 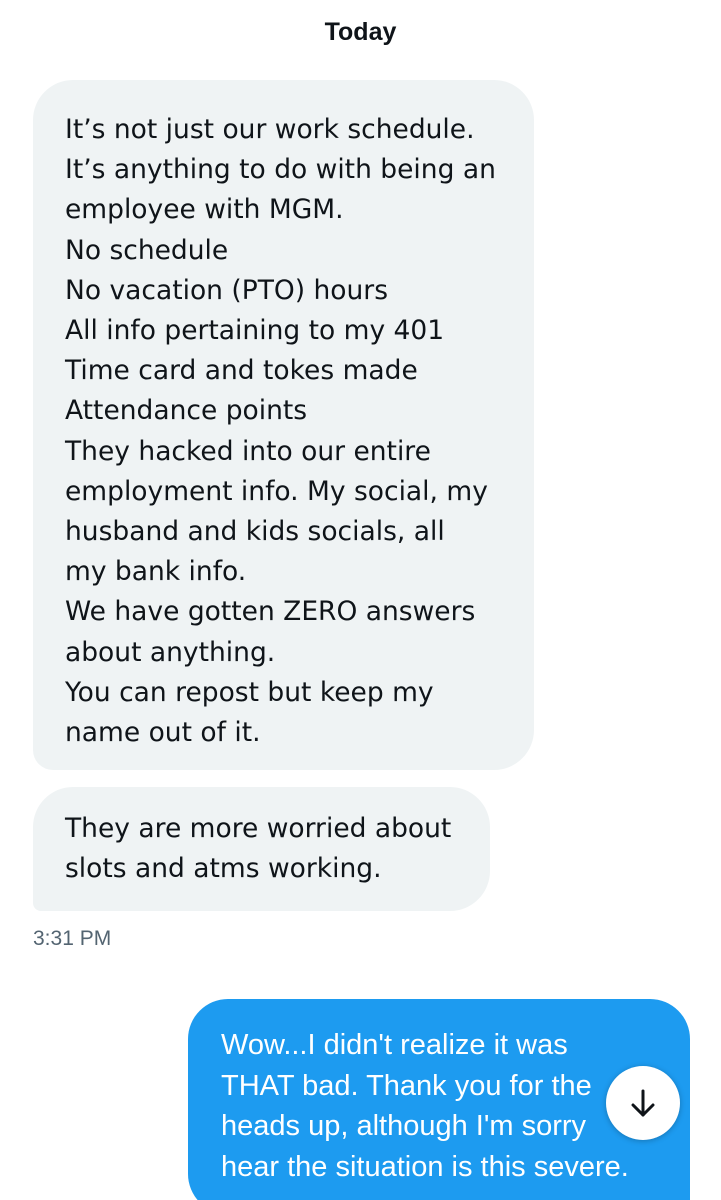 I want to click on message-line: name out of it., so click(x=163, y=733).